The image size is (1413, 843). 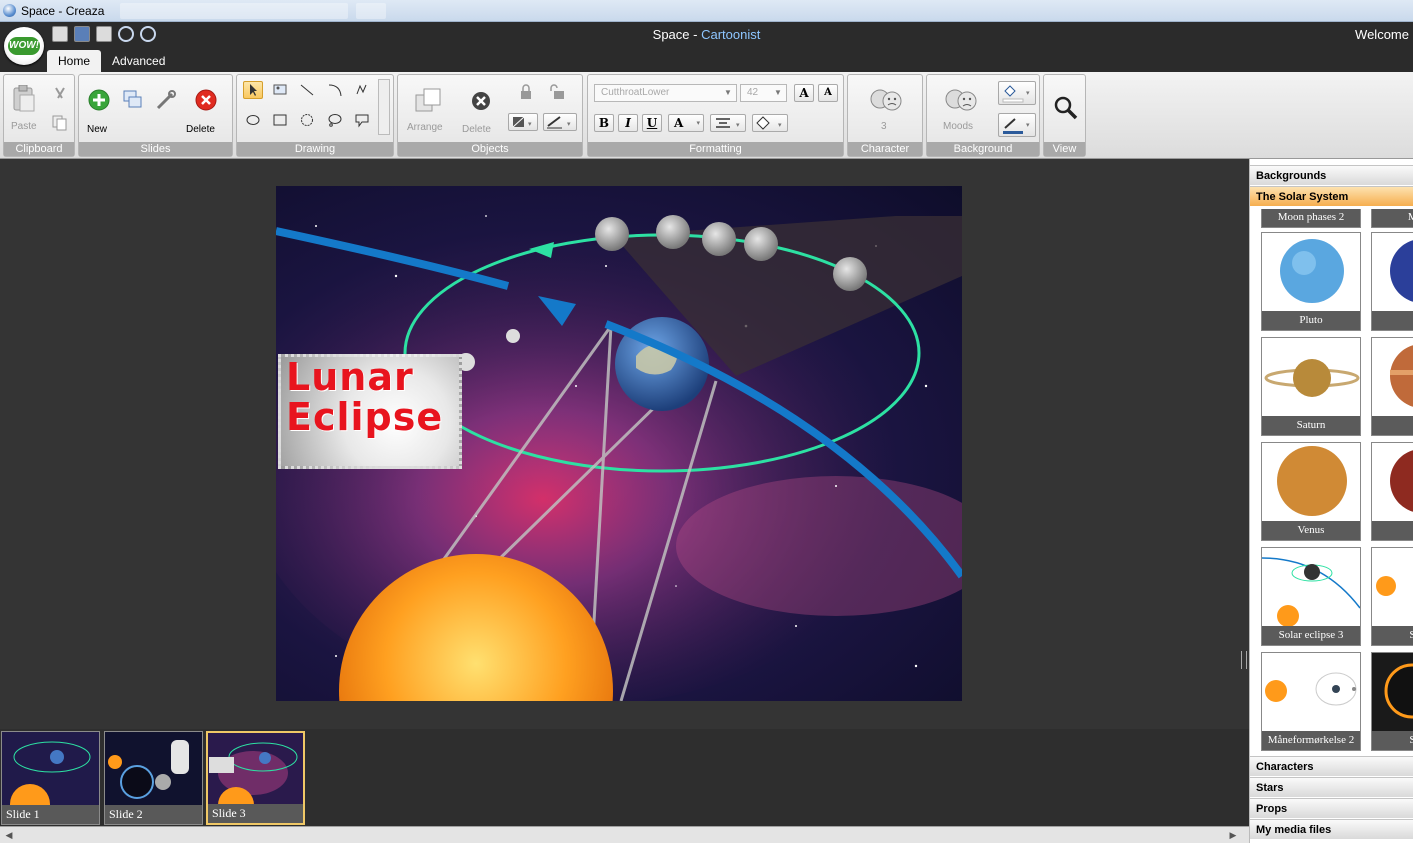 What do you see at coordinates (624, 834) in the screenshot?
I see `horizontal-scrollbar: ◀ ▶` at bounding box center [624, 834].